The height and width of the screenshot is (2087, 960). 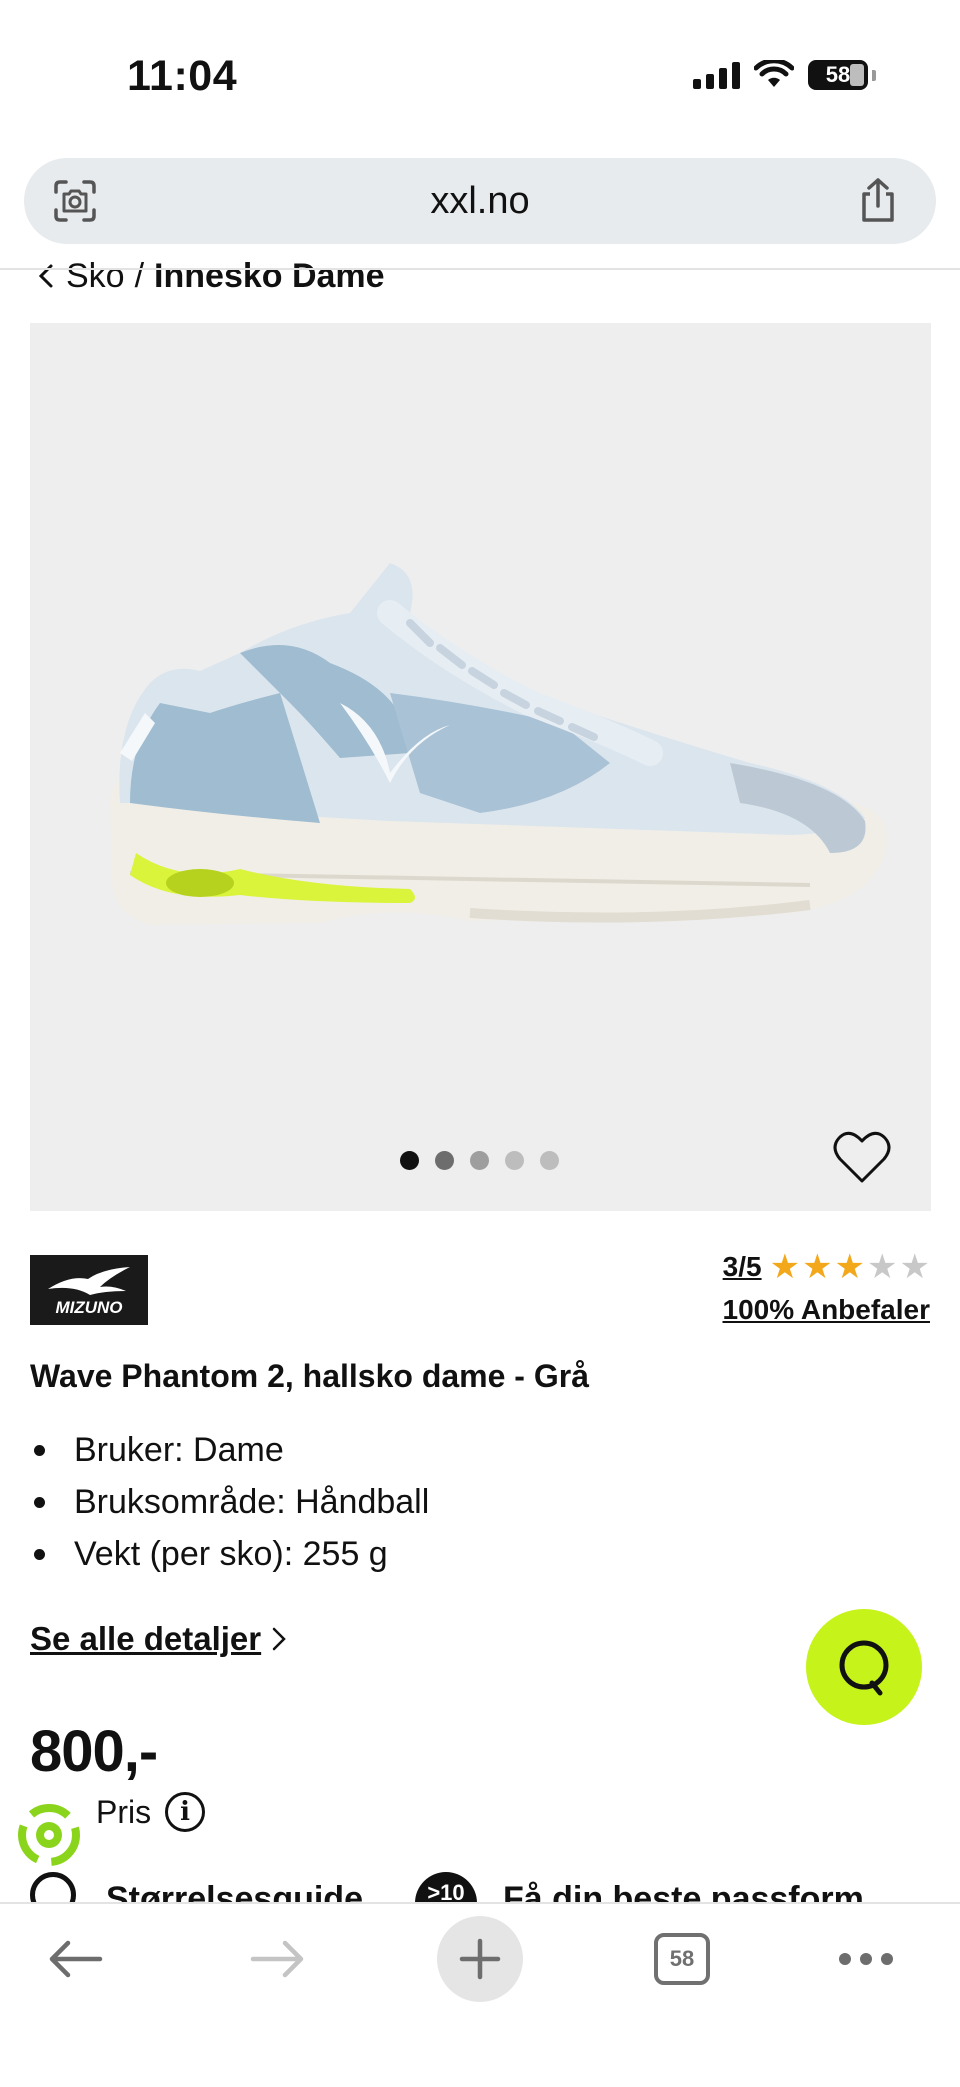 What do you see at coordinates (683, 1891) in the screenshot?
I see `fit-link: Få din beste passform` at bounding box center [683, 1891].